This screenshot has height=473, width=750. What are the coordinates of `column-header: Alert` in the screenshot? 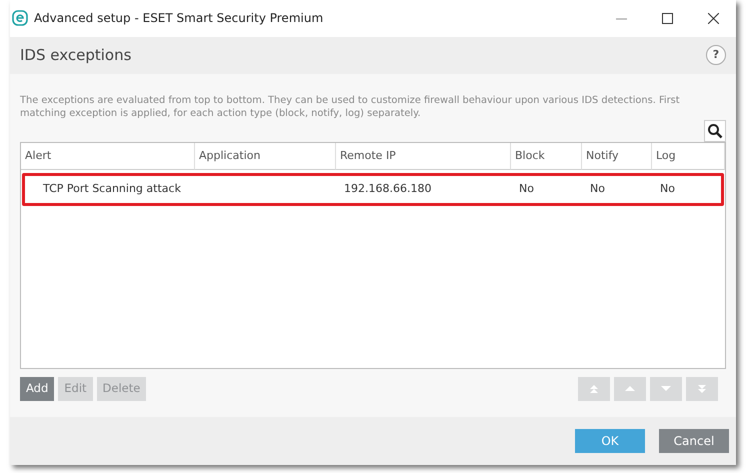 It's located at (108, 156).